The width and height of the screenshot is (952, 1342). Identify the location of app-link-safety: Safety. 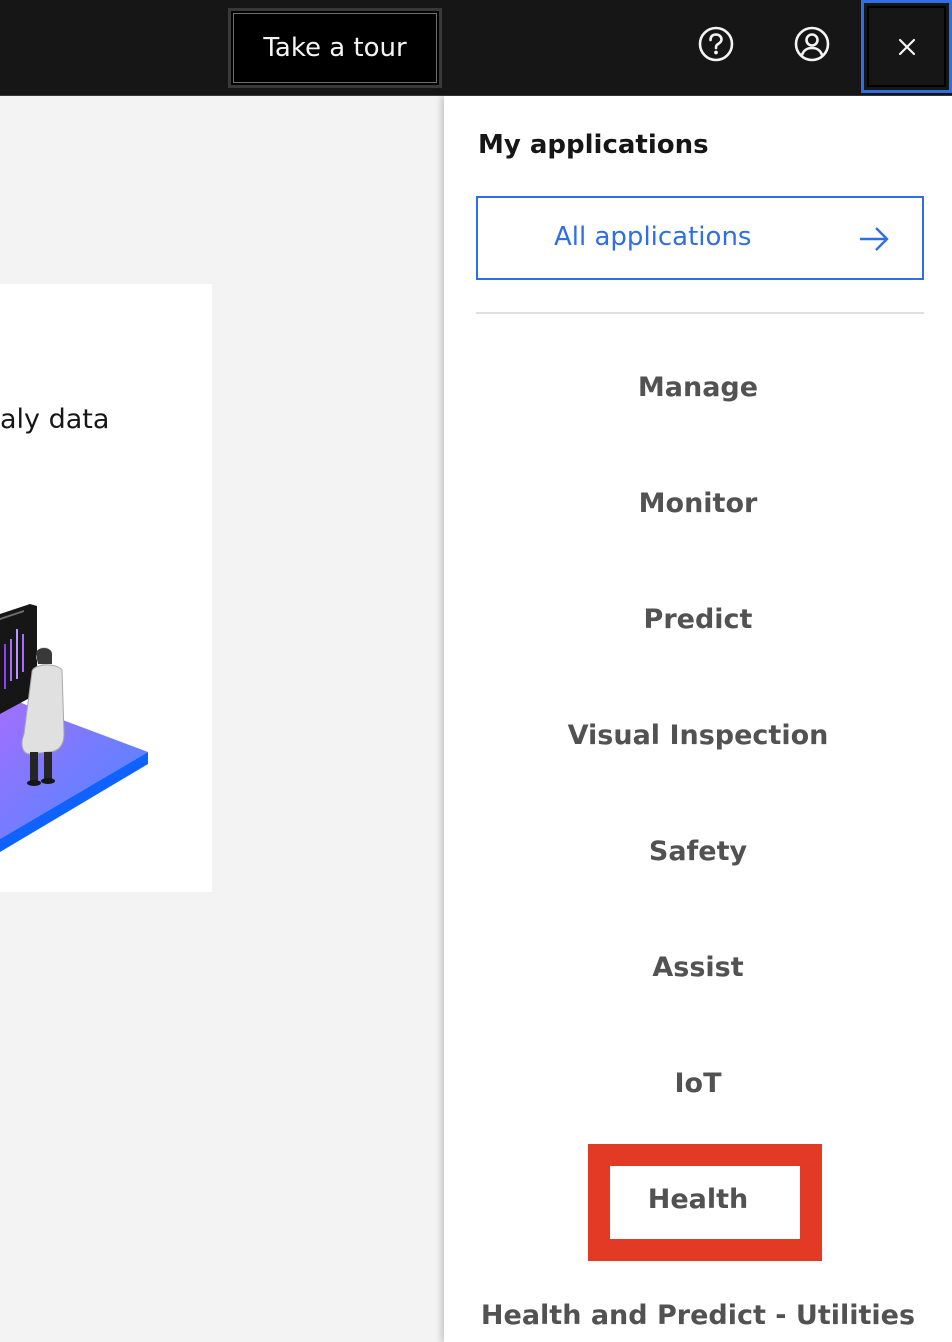
(698, 851).